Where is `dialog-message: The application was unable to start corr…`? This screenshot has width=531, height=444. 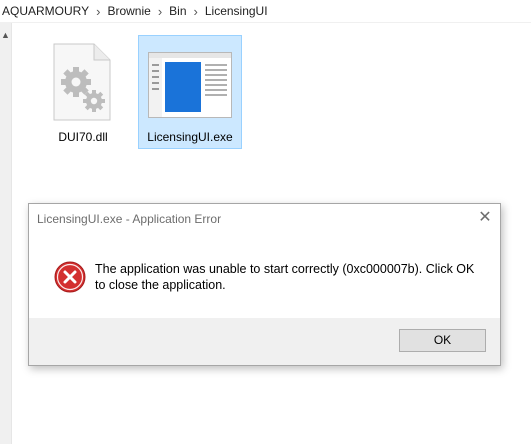
dialog-message: The application was unable to start corr… is located at coordinates (285, 277).